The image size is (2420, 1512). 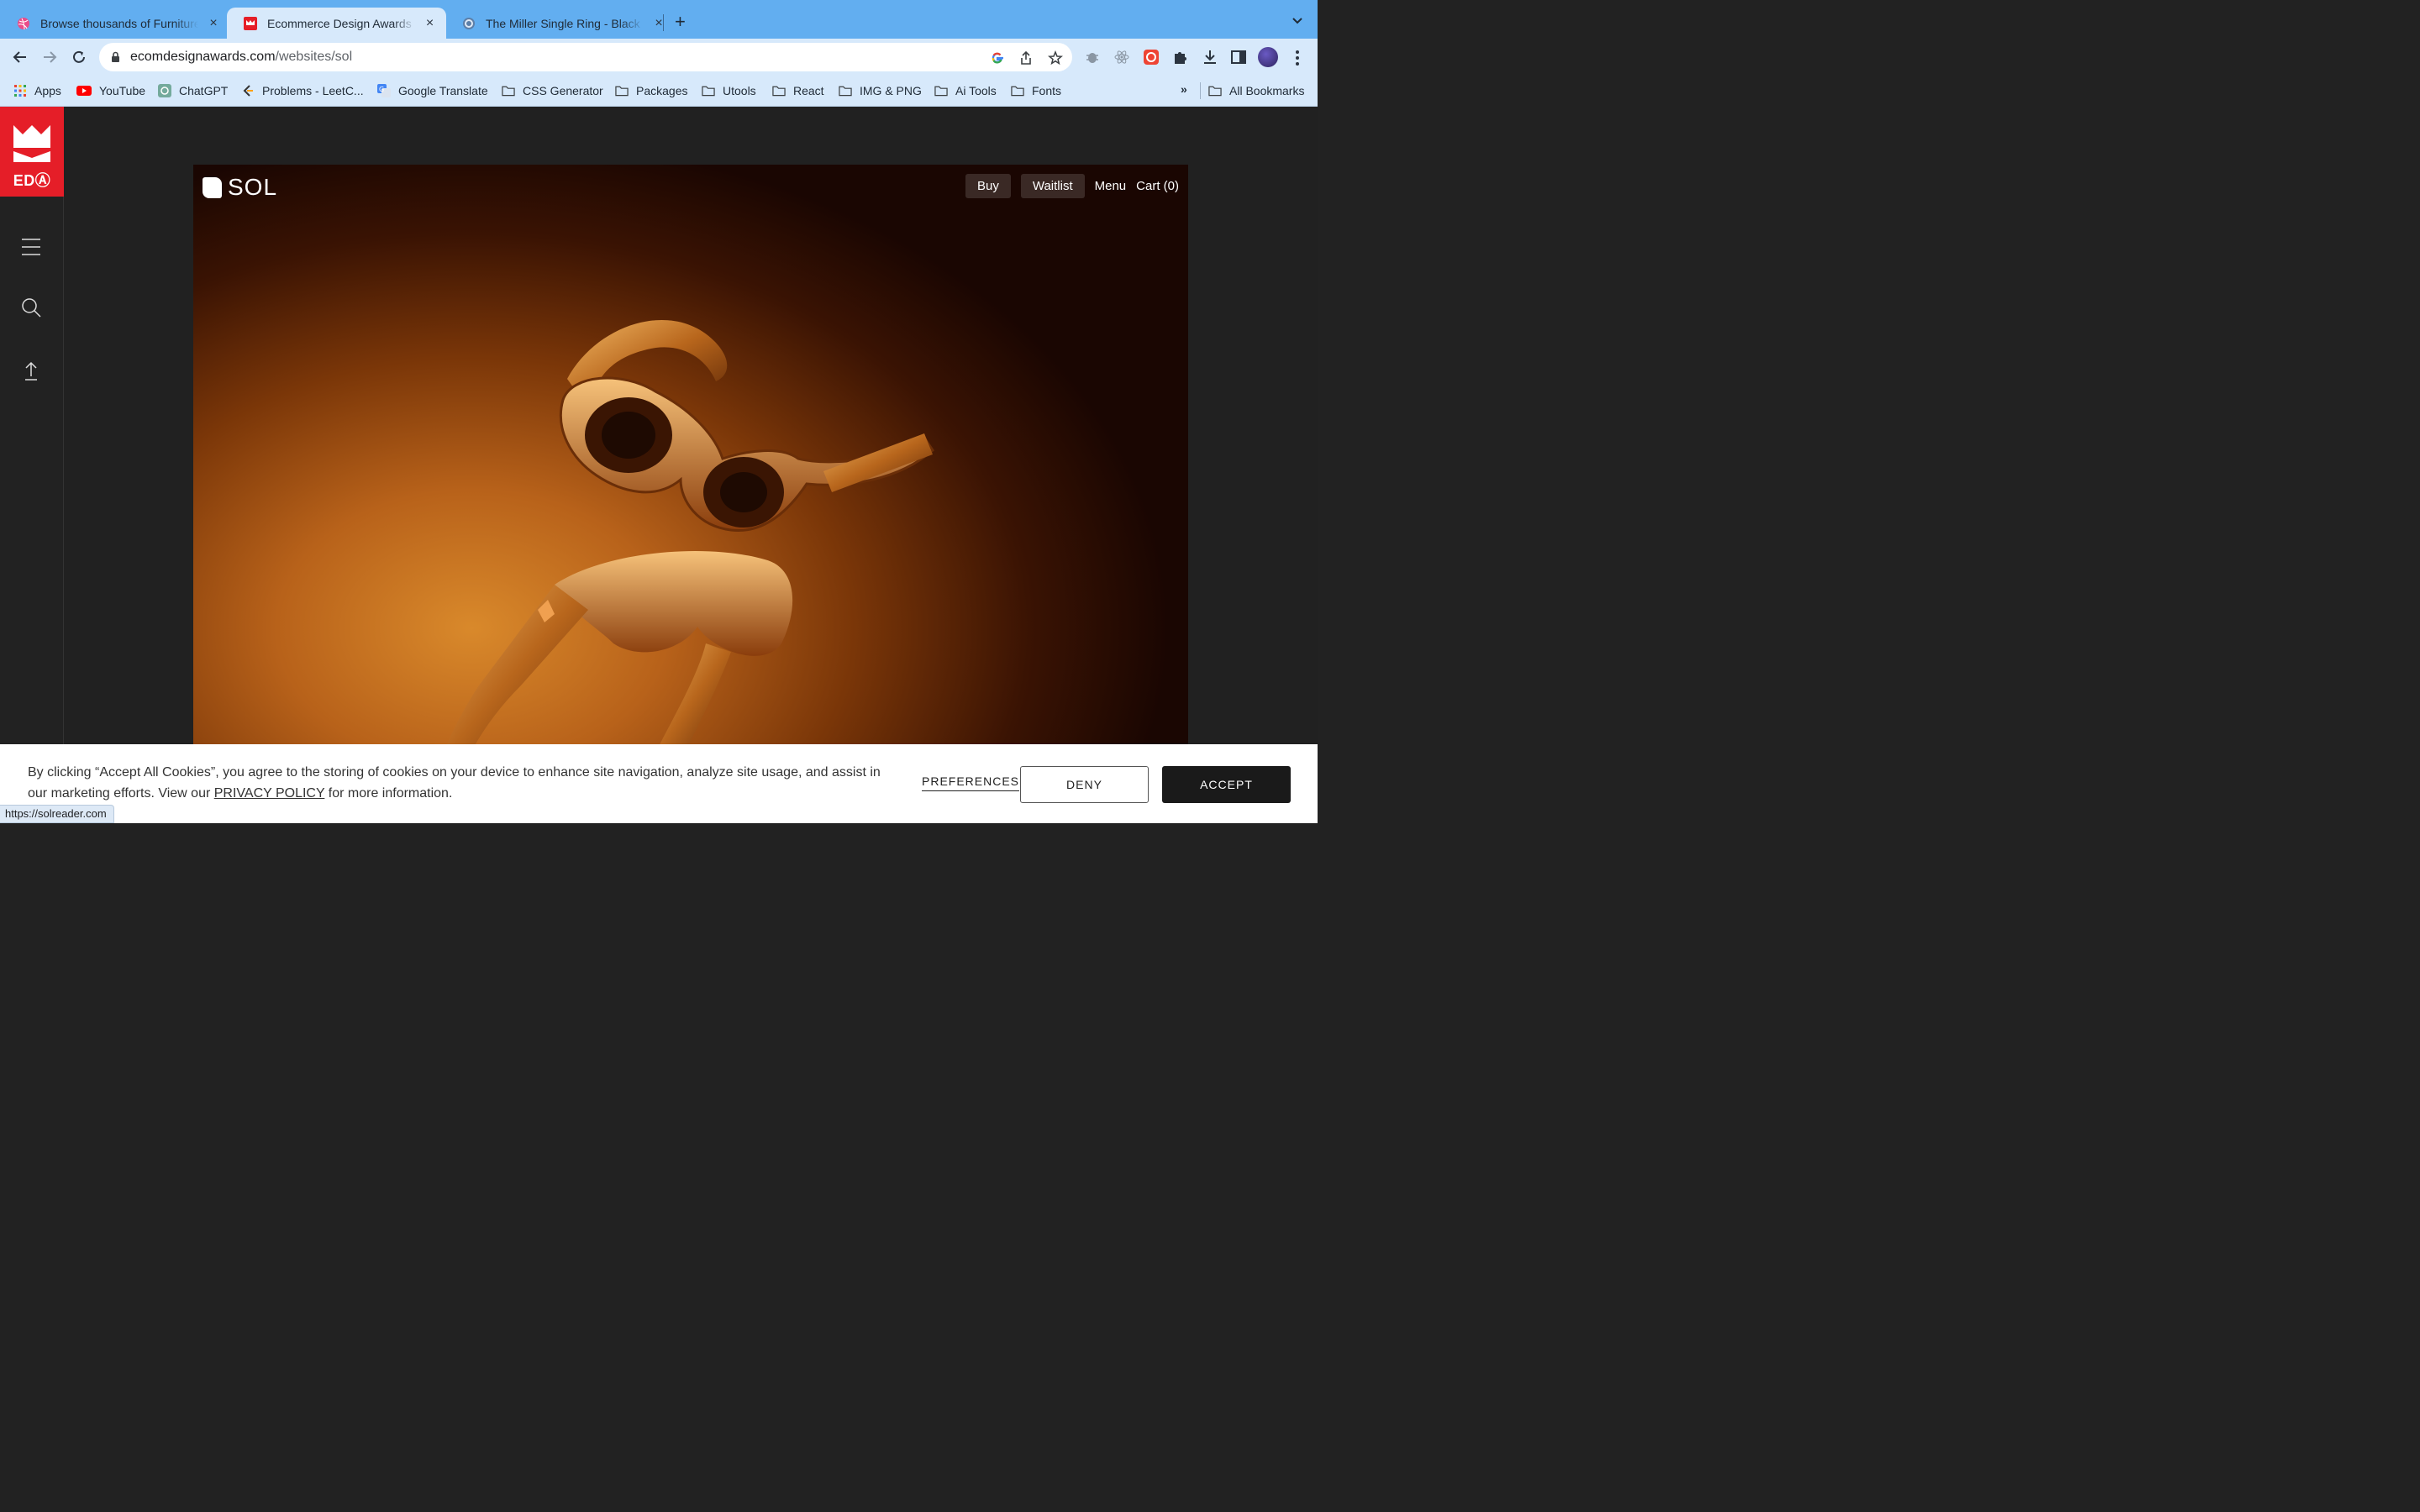 I want to click on bookmark-youtube: YouTube, so click(x=110, y=90).